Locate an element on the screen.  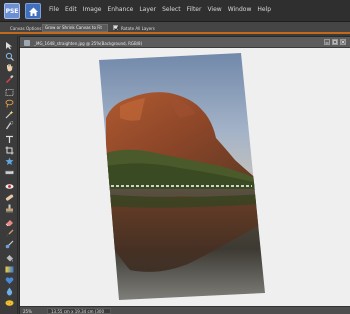
smart-brush-tool-icon is located at coordinates (9, 244).